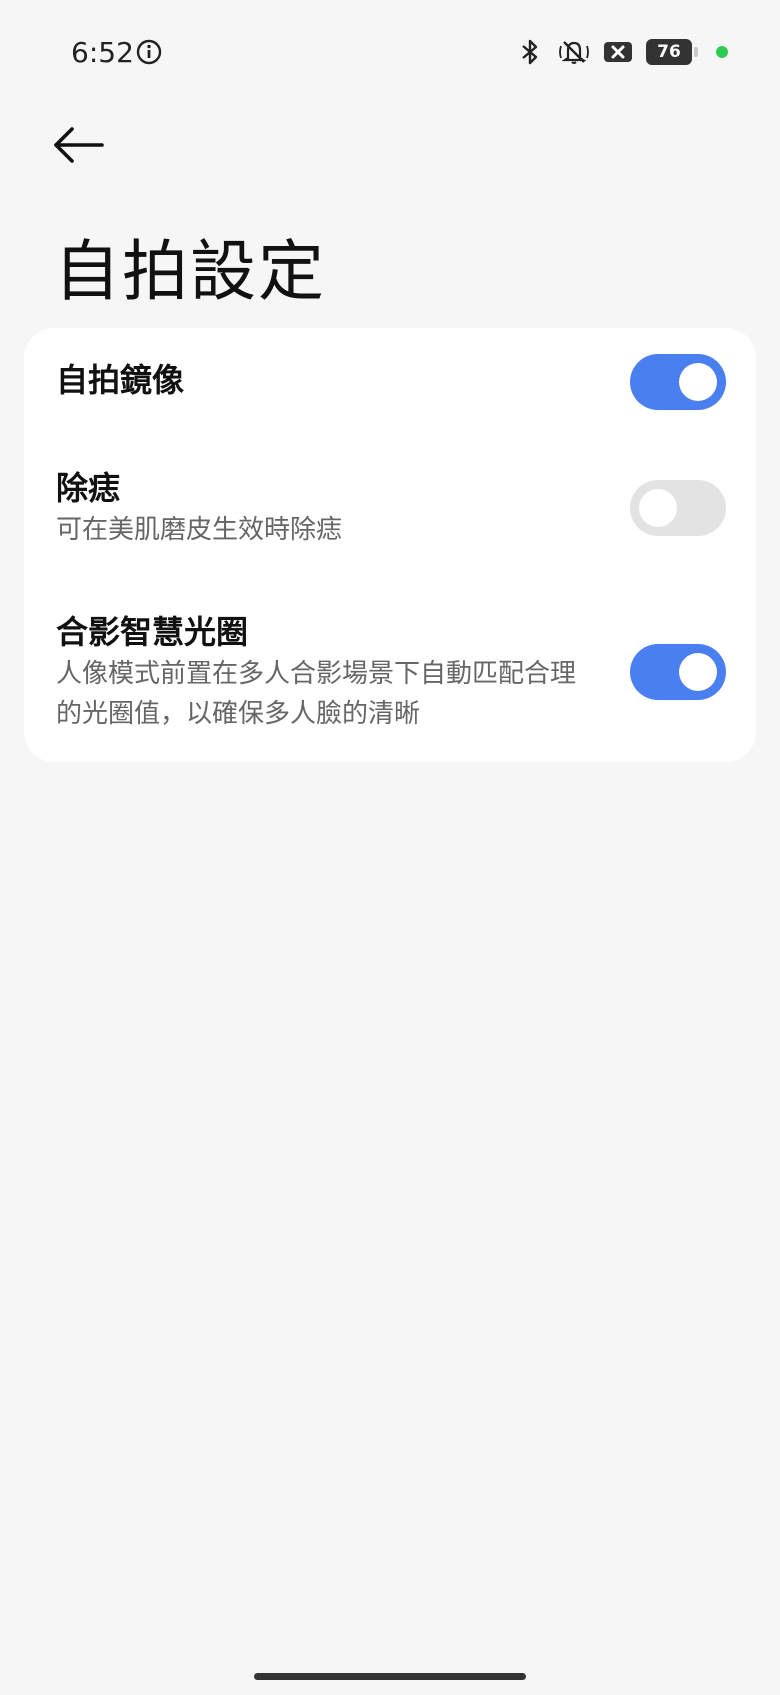 The width and height of the screenshot is (780, 1695). I want to click on privacy-dot-icon, so click(722, 52).